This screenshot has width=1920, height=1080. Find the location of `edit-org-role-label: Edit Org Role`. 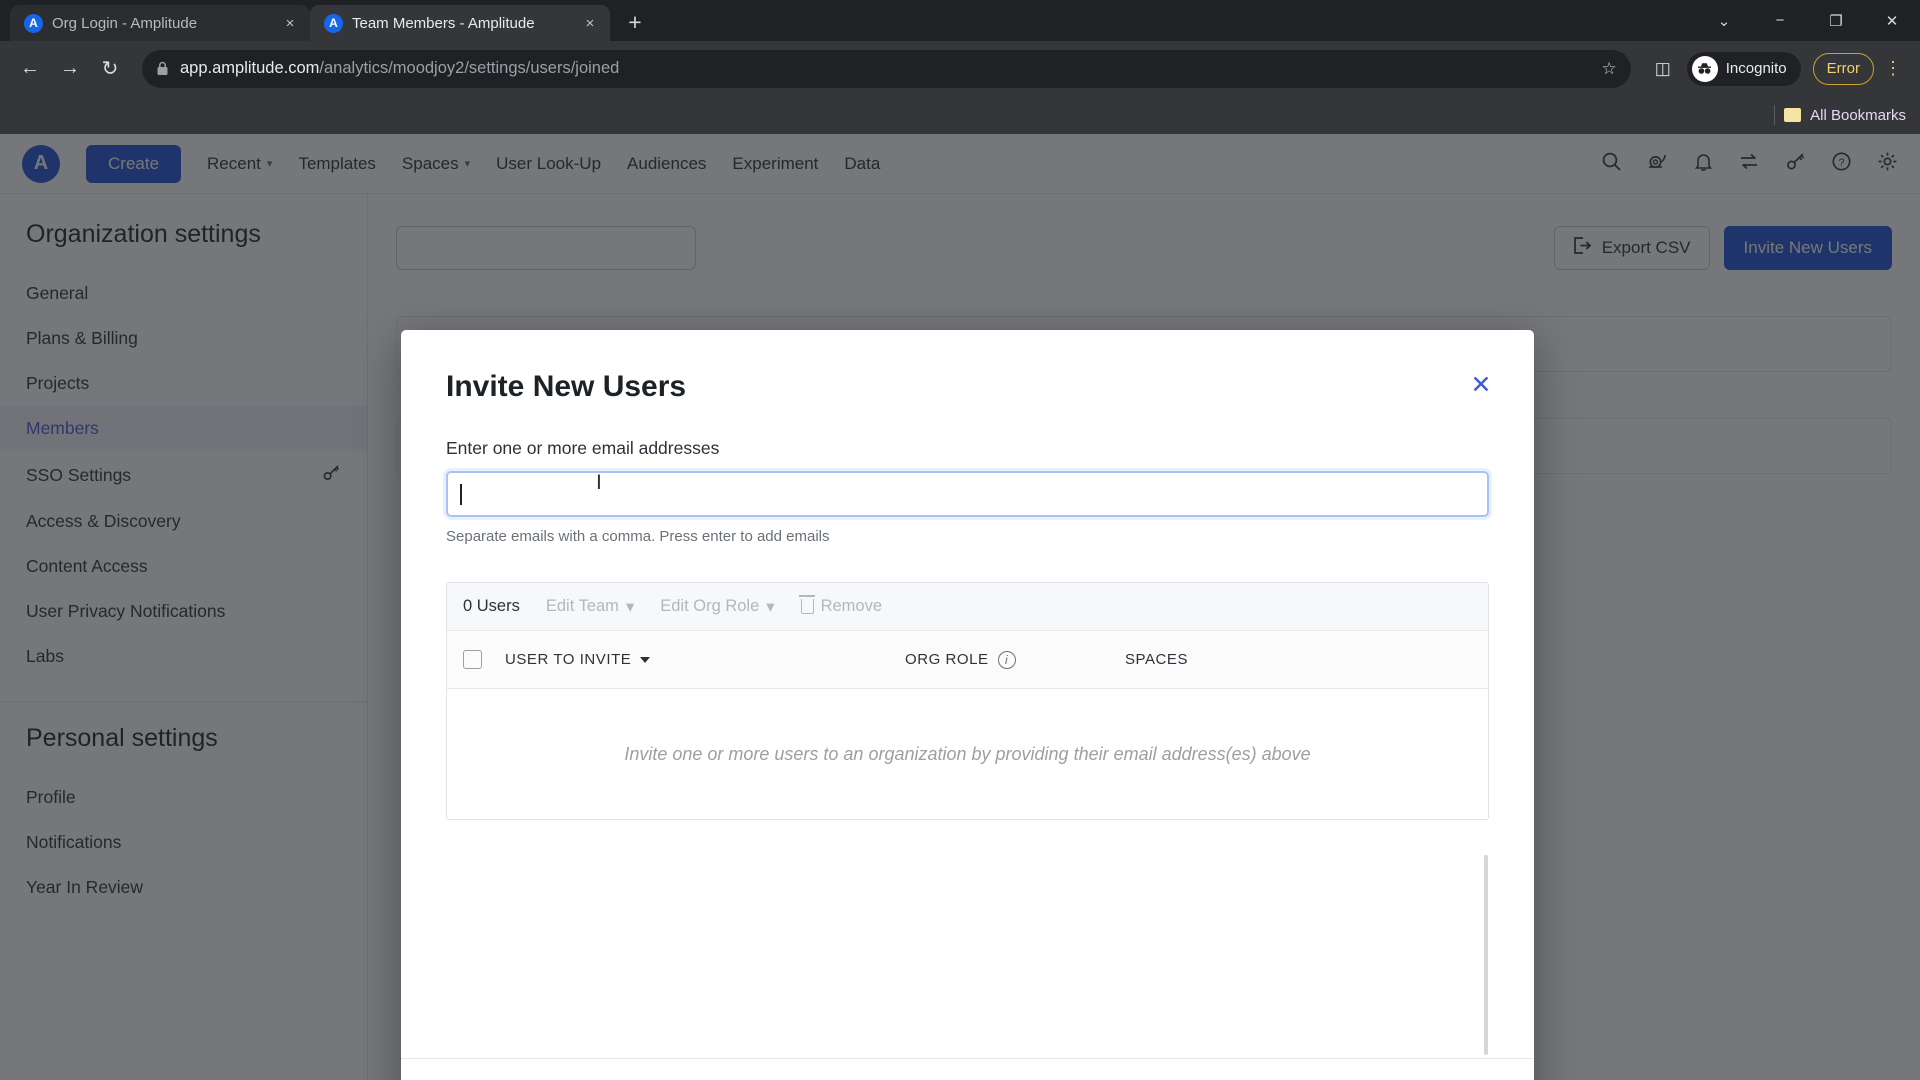

edit-org-role-label: Edit Org Role is located at coordinates (710, 606).